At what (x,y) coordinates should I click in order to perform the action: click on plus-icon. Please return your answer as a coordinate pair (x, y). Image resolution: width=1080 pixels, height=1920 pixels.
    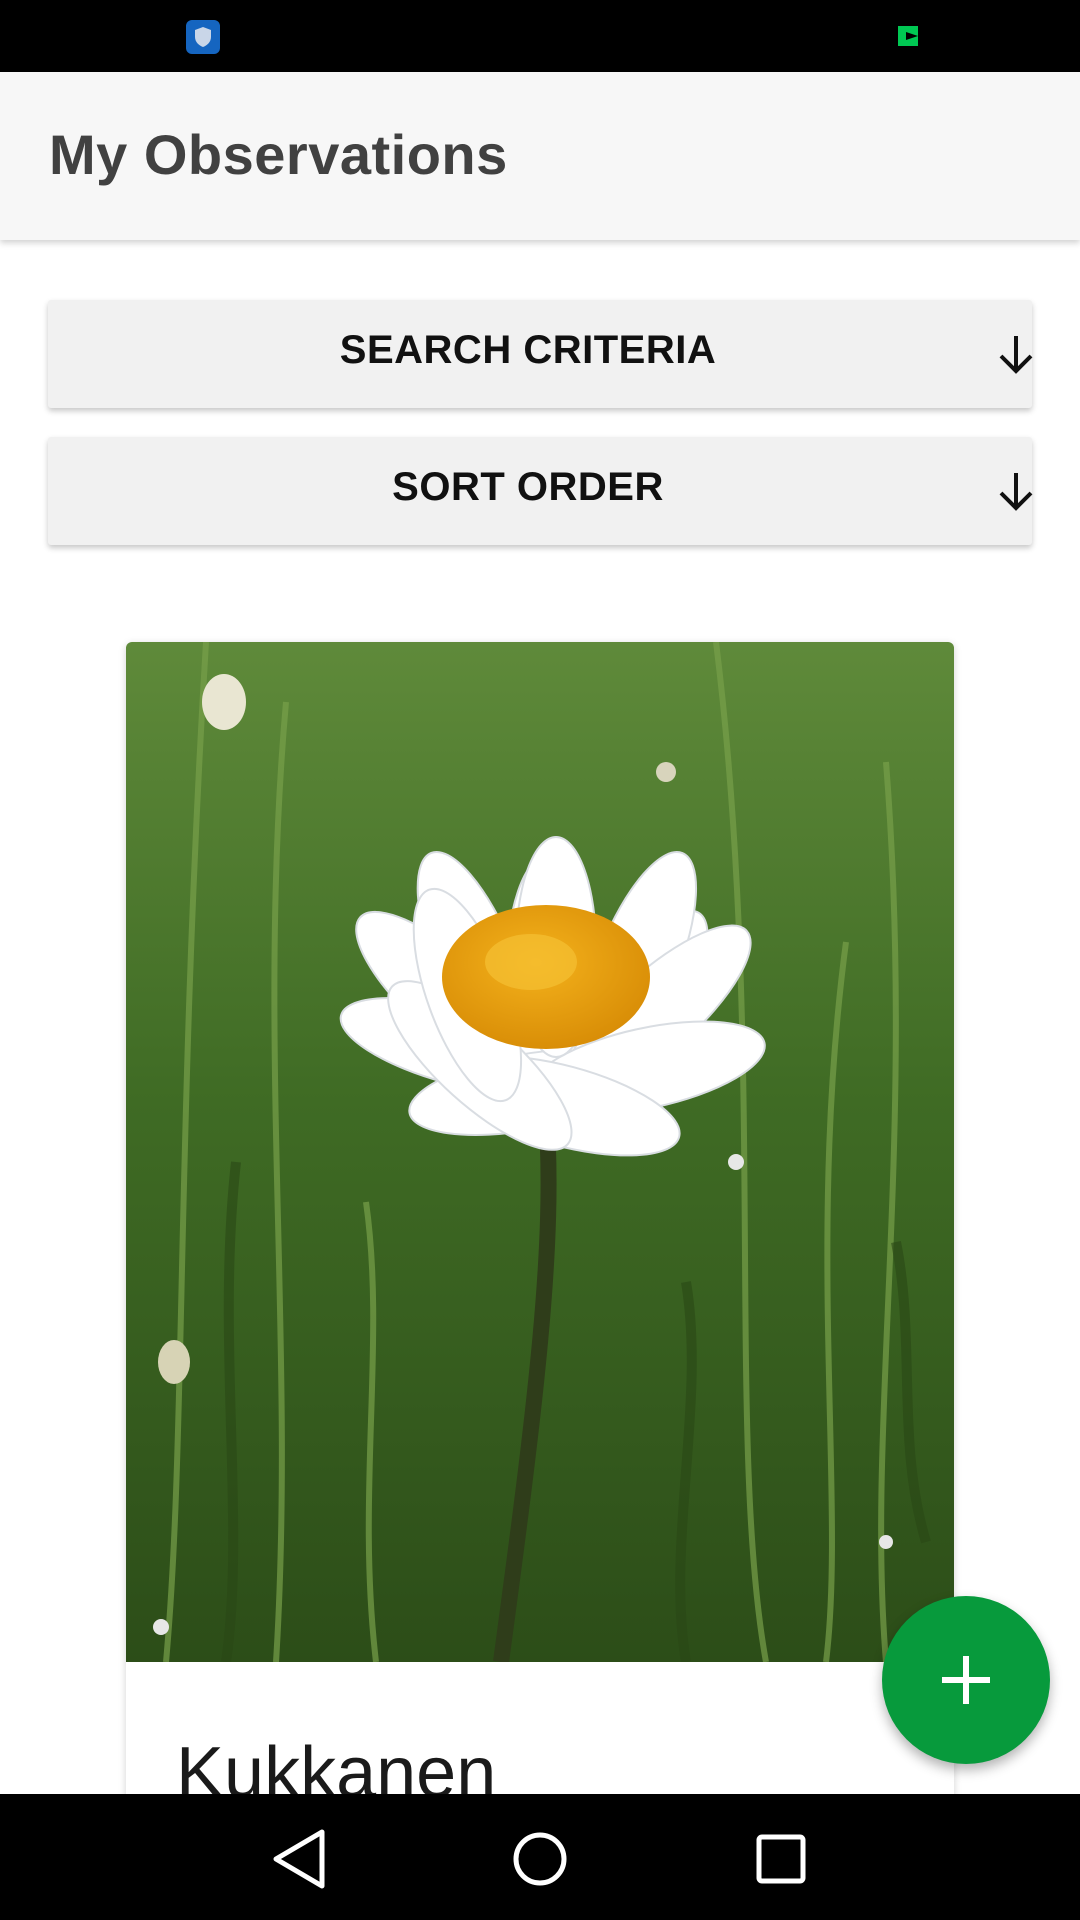
    Looking at the image, I should click on (966, 1680).